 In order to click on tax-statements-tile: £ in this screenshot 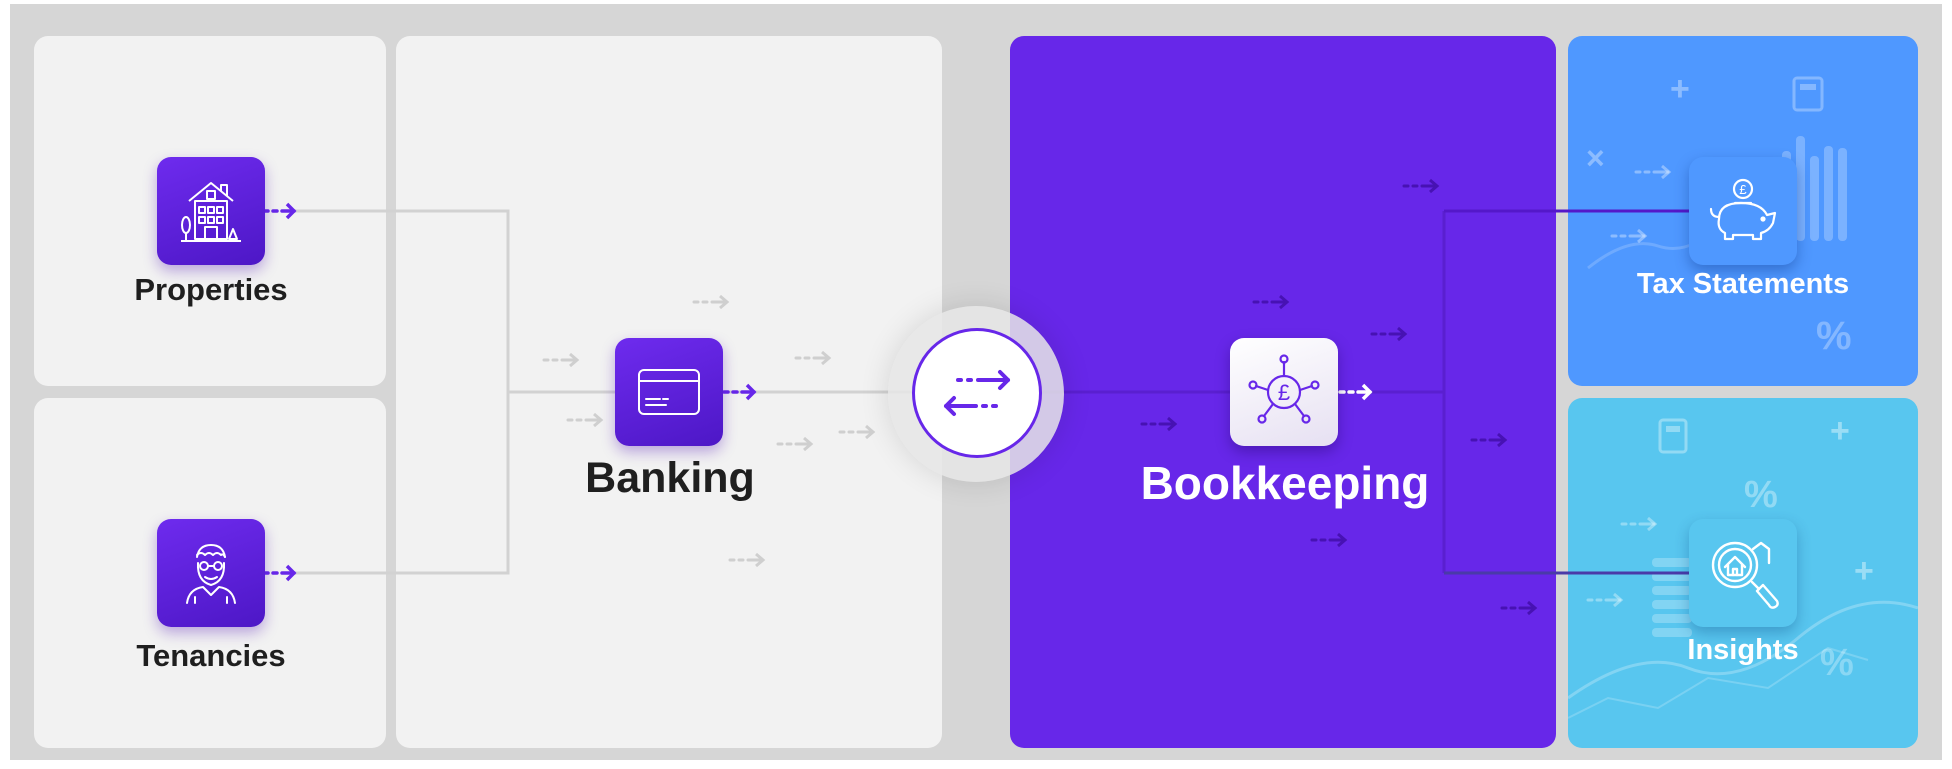, I will do `click(1743, 211)`.